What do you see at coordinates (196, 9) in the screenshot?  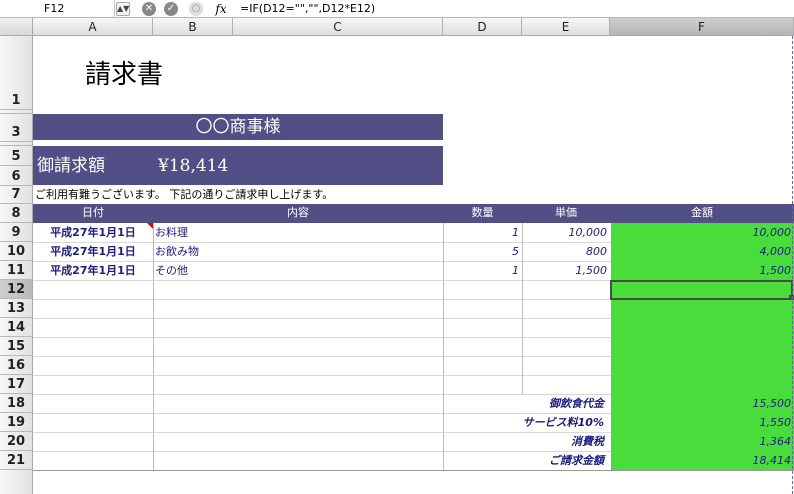 I see `circle-icon: ○` at bounding box center [196, 9].